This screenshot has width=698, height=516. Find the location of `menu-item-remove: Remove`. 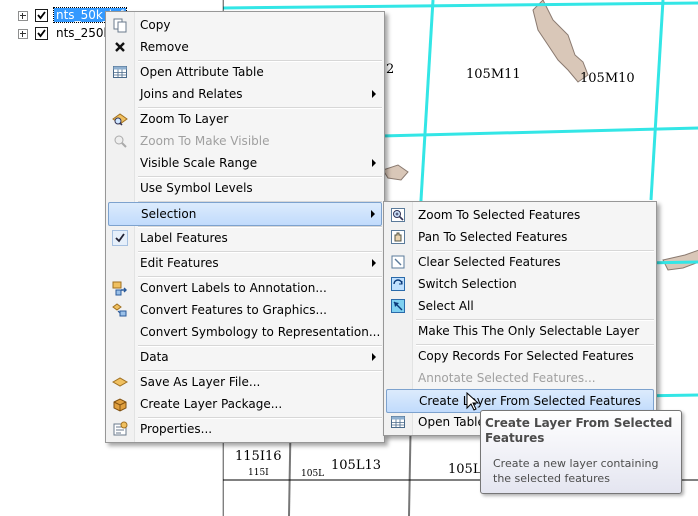

menu-item-remove: Remove is located at coordinates (245, 47).